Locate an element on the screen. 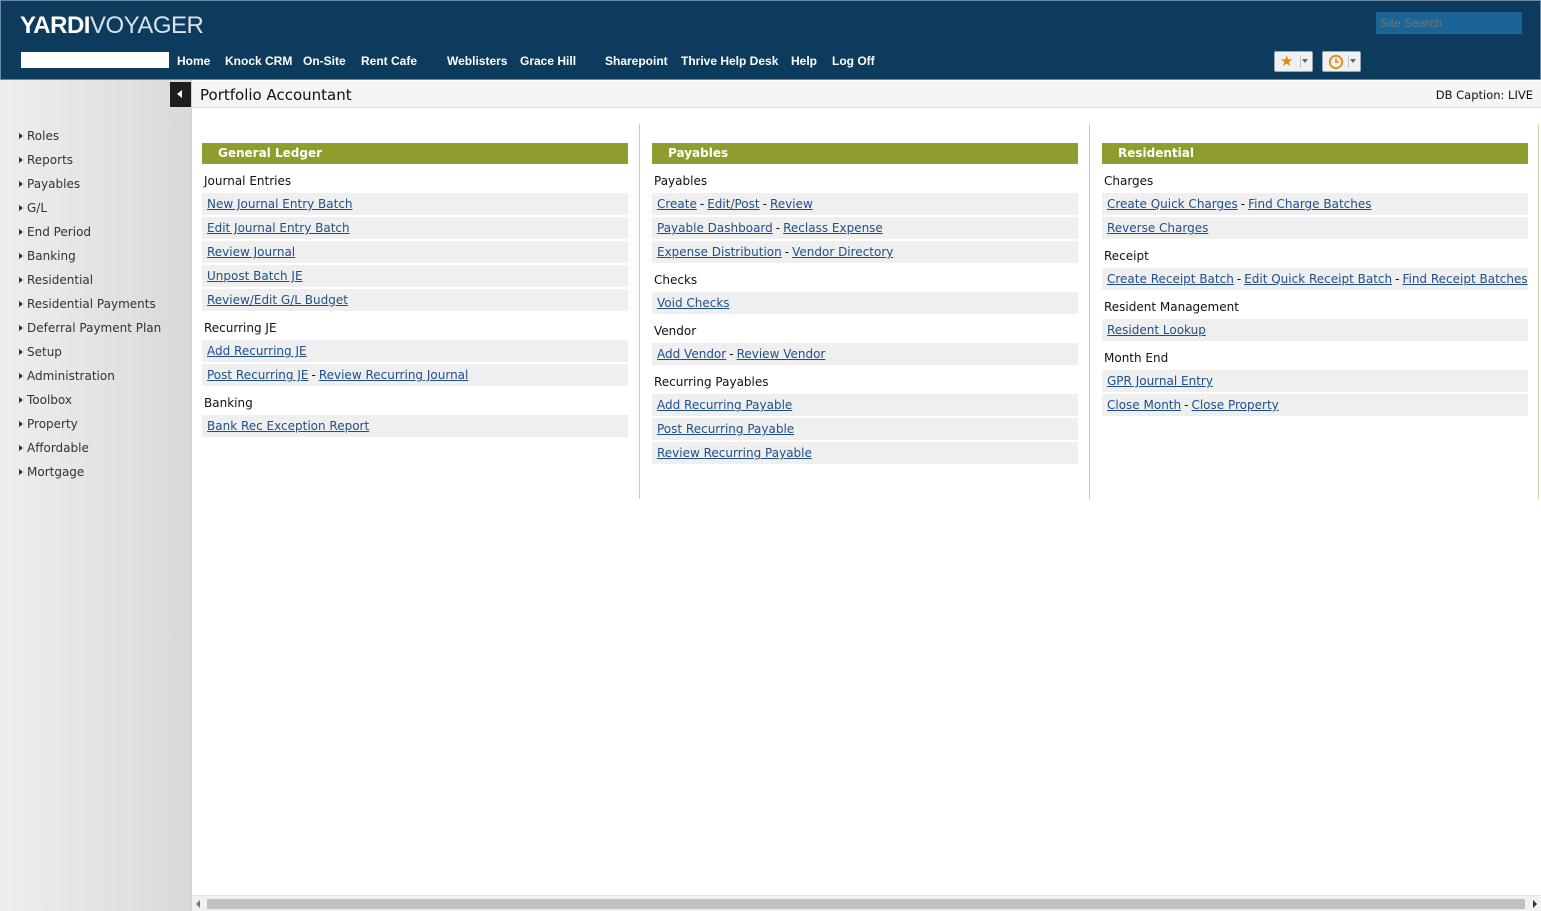  scroll-right-icon is located at coordinates (1535, 904).